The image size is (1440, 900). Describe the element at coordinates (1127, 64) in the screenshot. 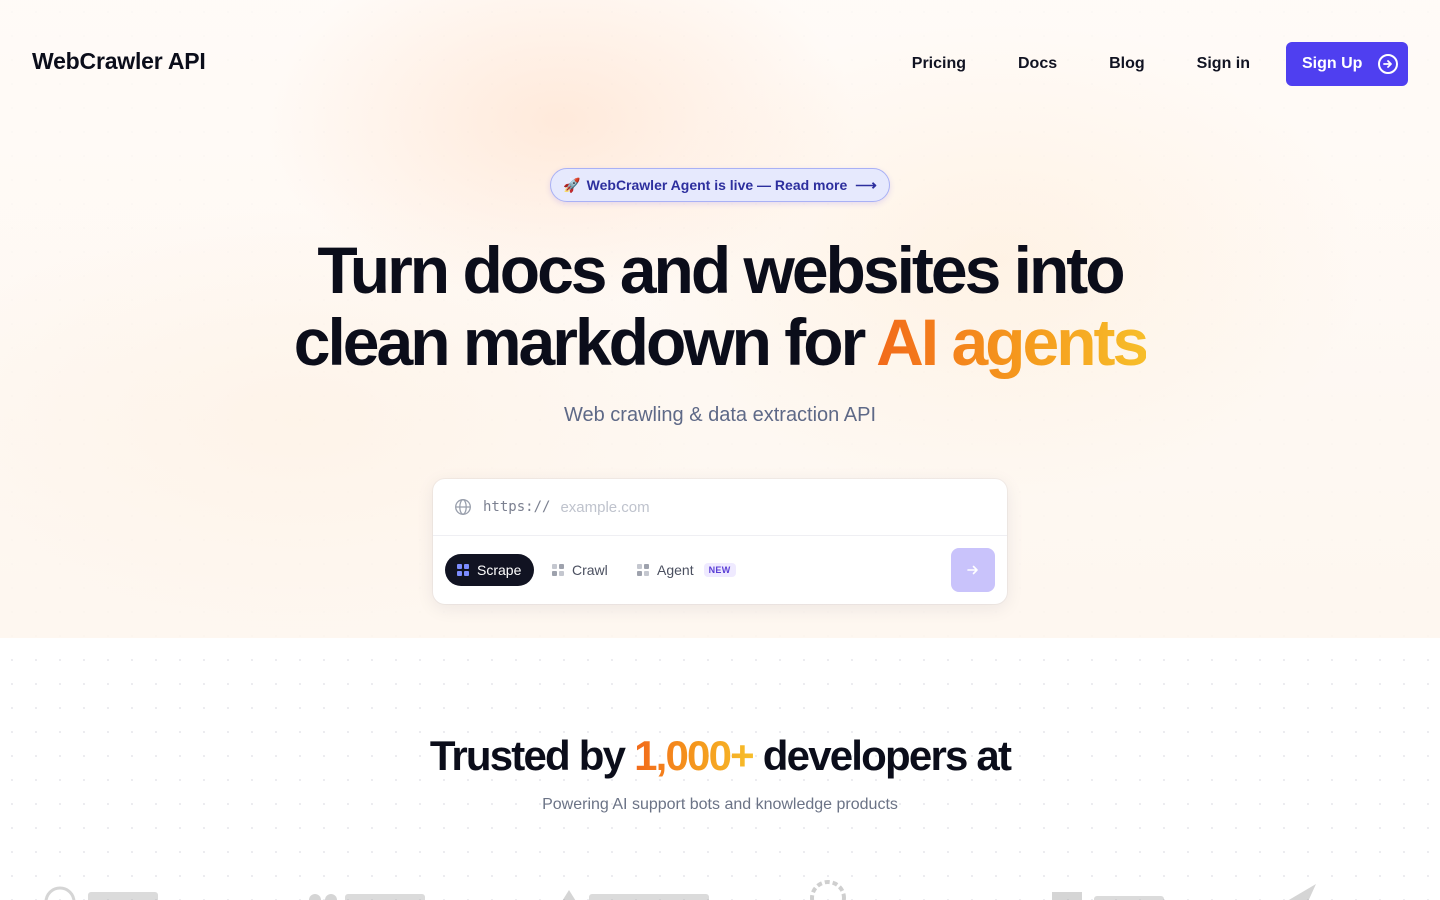

I see `nav-blog: Blog` at that location.